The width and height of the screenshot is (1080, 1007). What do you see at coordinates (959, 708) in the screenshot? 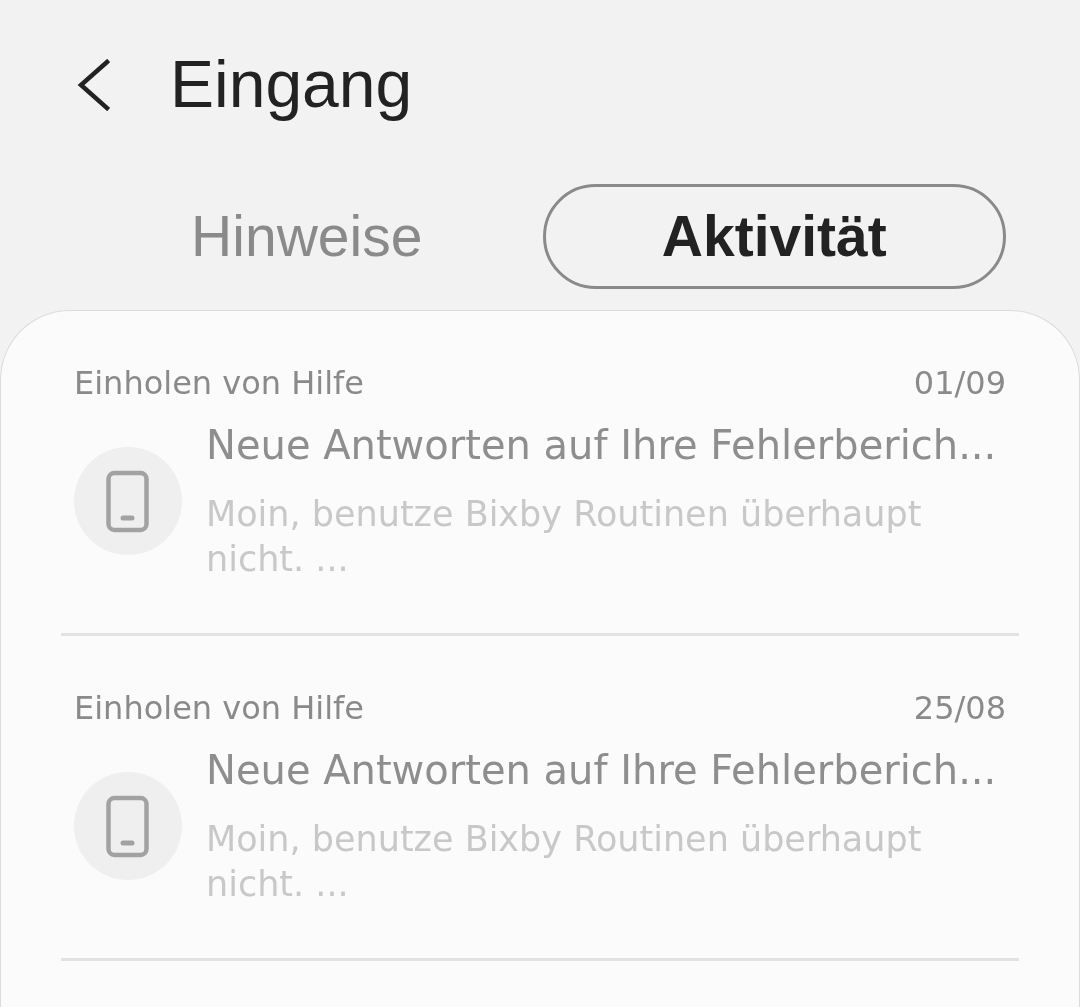
I see `message-date: 25/08` at bounding box center [959, 708].